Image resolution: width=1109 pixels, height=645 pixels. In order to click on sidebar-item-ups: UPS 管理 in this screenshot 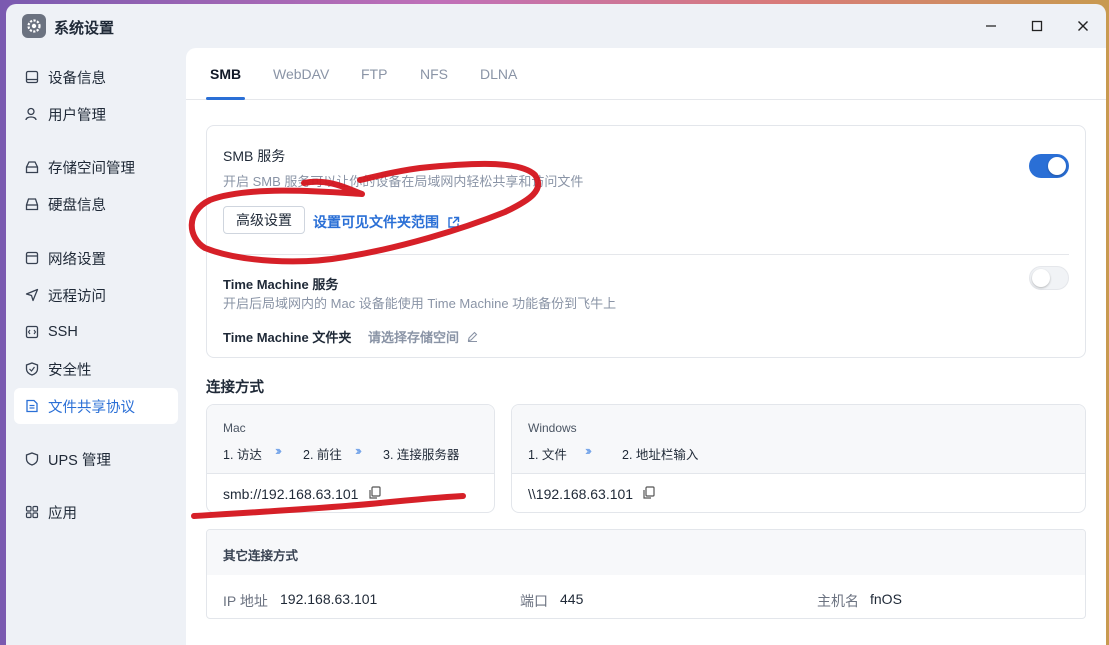, I will do `click(96, 459)`.